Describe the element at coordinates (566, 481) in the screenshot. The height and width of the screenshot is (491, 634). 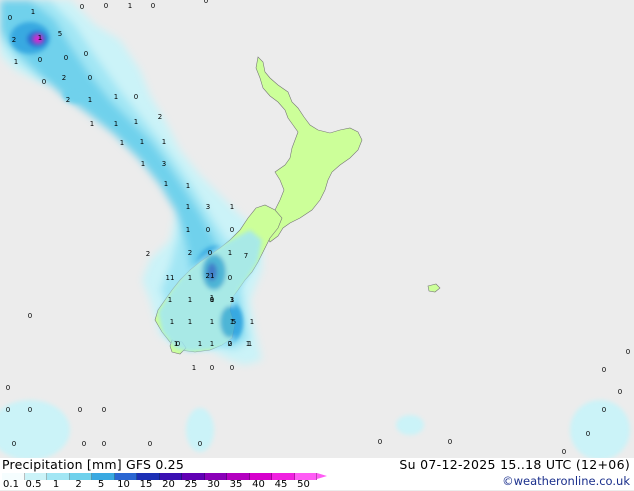
I see `copyright-link: ©weatheronline.co.uk` at that location.